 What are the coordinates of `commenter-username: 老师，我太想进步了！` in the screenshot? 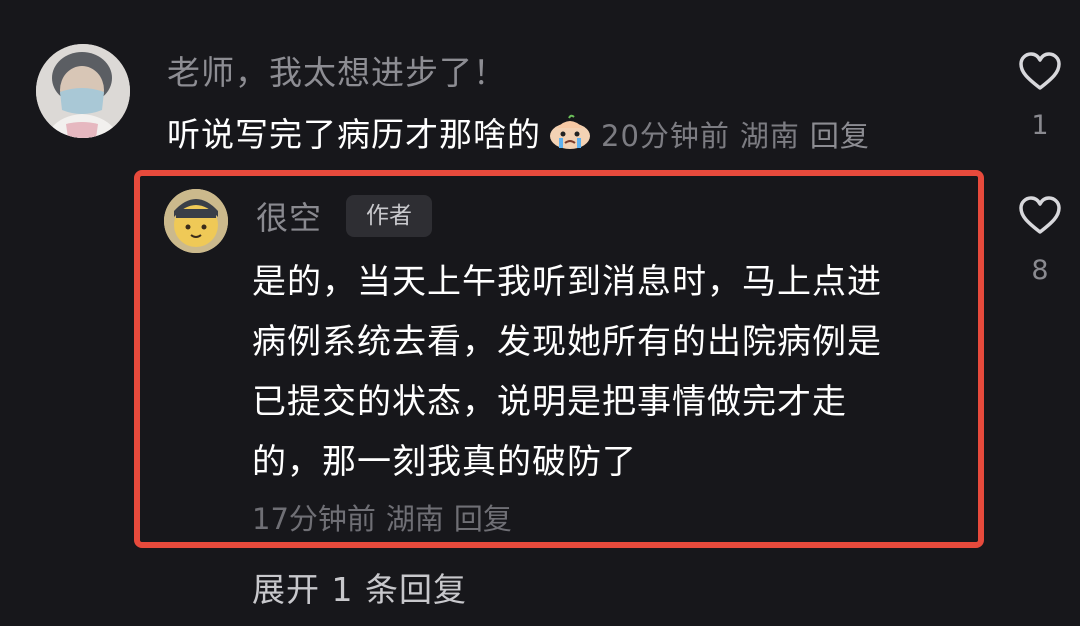 It's located at (337, 70).